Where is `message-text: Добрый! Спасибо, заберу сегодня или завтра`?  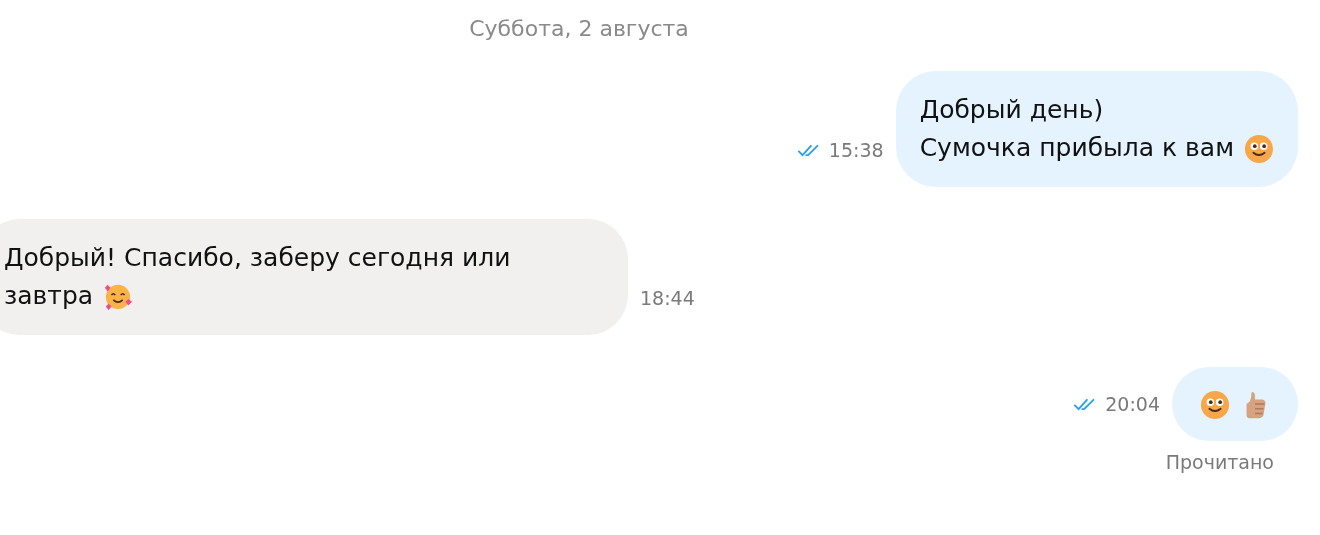 message-text: Добрый! Спасибо, заберу сегодня или завтра is located at coordinates (257, 276).